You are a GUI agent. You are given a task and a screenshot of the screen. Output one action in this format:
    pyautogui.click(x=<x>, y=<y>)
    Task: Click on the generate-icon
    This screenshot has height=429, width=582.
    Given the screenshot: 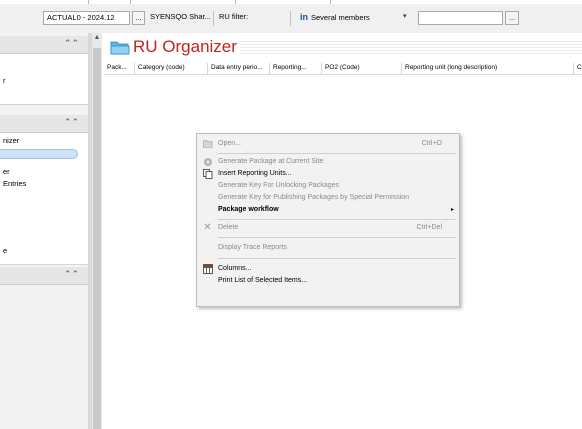 What is the action you would take?
    pyautogui.click(x=207, y=162)
    